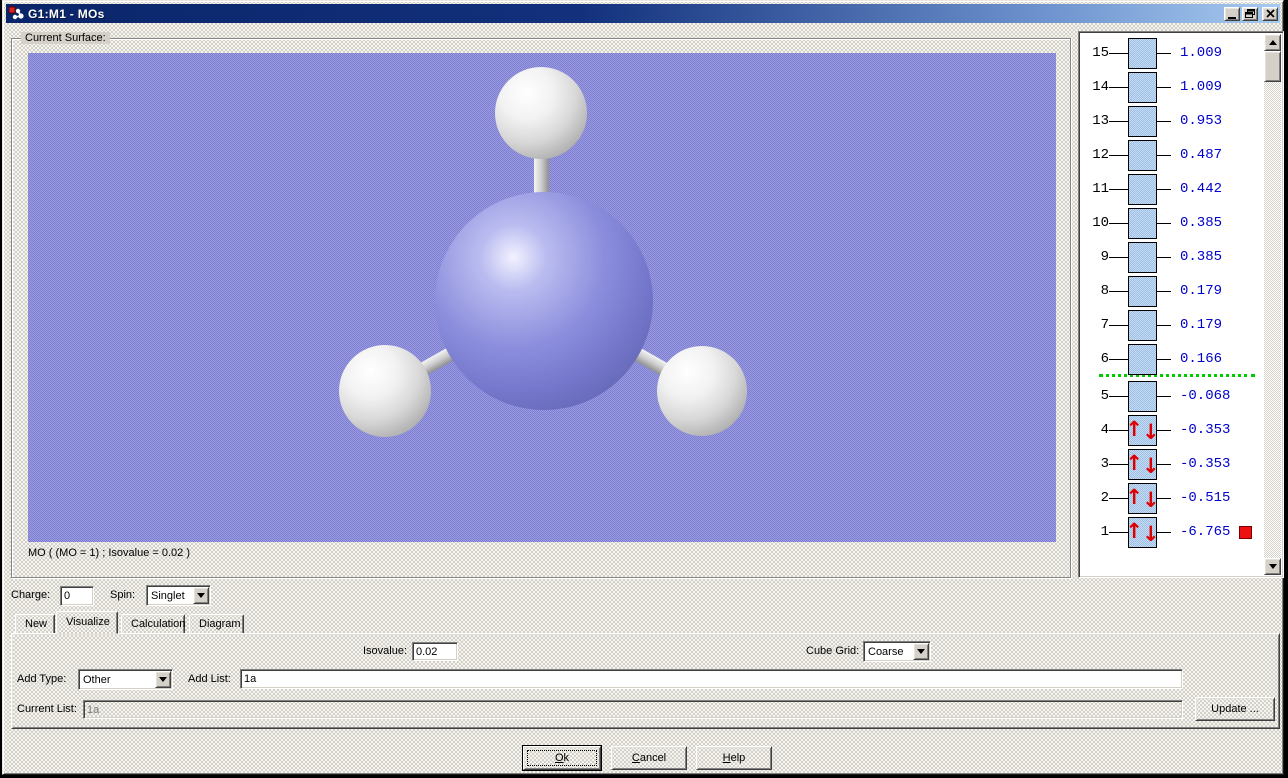 This screenshot has width=1288, height=778. What do you see at coordinates (1104, 257) in the screenshot?
I see `mo-index-label: 9` at bounding box center [1104, 257].